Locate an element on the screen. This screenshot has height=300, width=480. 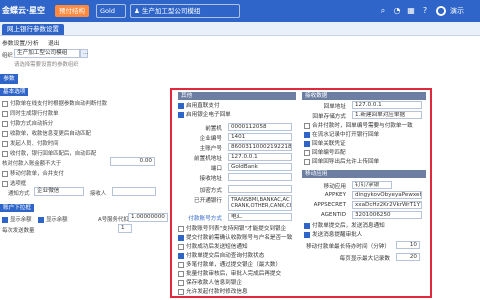
tab-bank-params: 网上银行参数设置 is located at coordinates (33, 29).